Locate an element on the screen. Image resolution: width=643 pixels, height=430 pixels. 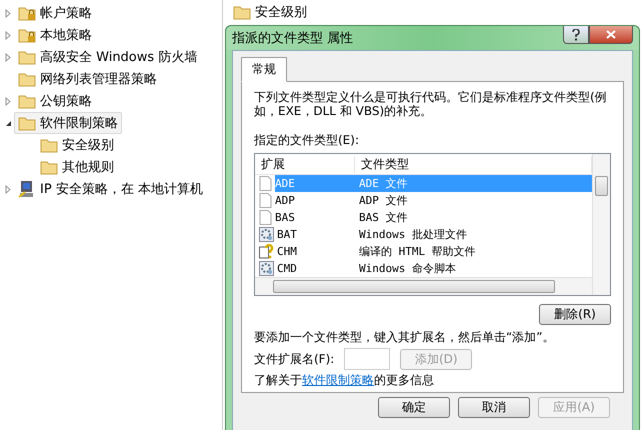
extension-cell: CHM is located at coordinates (316, 251).